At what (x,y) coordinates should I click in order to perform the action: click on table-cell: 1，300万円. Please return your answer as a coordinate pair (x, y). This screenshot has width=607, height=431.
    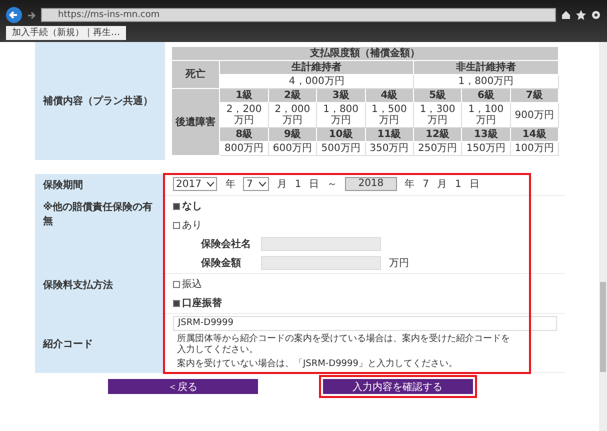
    Looking at the image, I should click on (437, 115).